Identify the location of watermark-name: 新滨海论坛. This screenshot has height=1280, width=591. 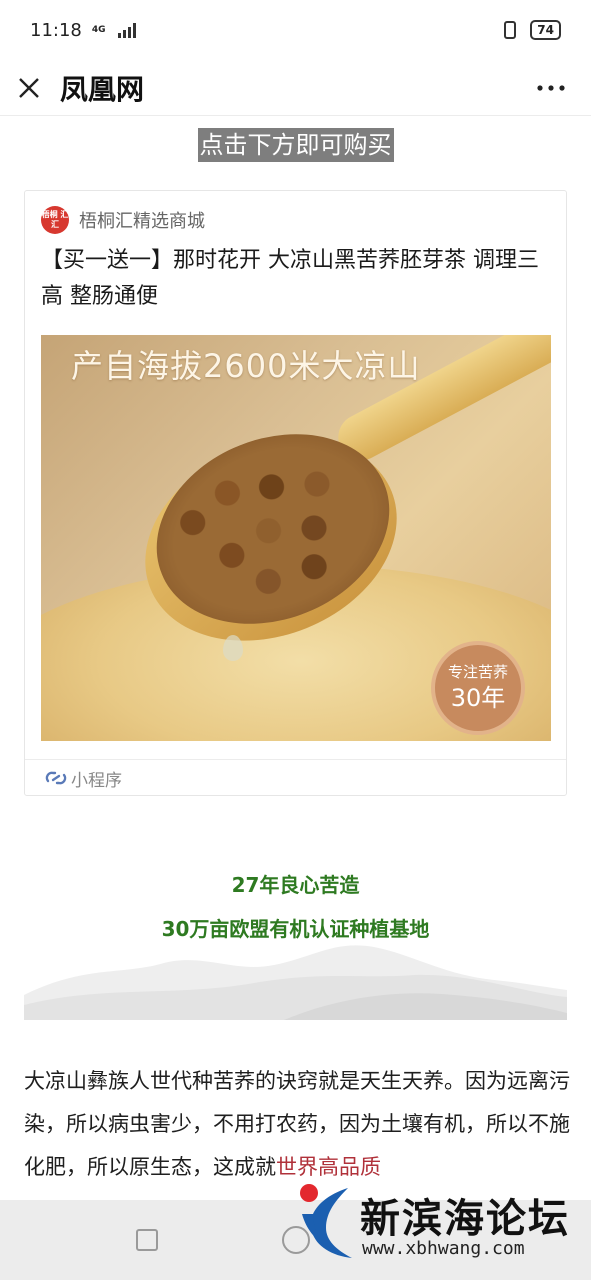
(465, 1219).